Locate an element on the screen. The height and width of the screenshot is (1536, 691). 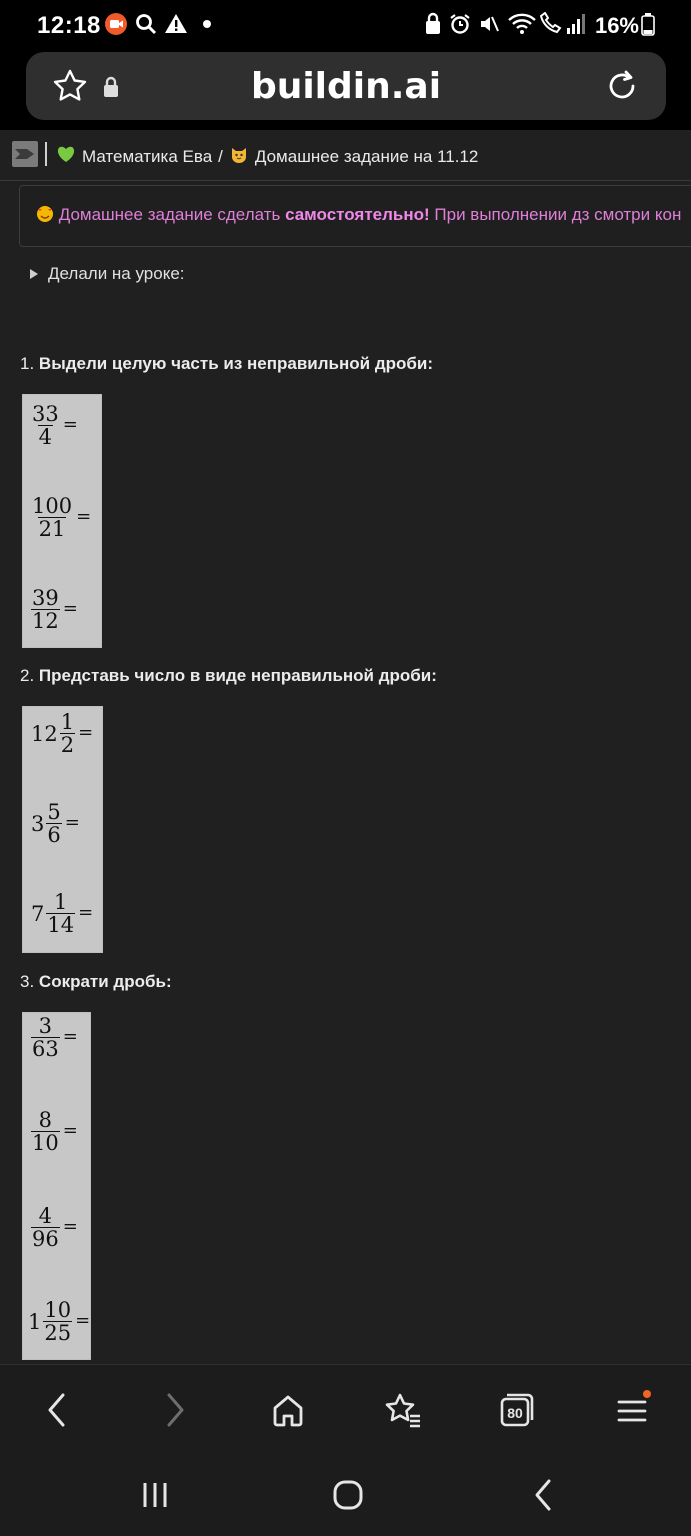
tabs-icon: 80 is located at coordinates (517, 1410).